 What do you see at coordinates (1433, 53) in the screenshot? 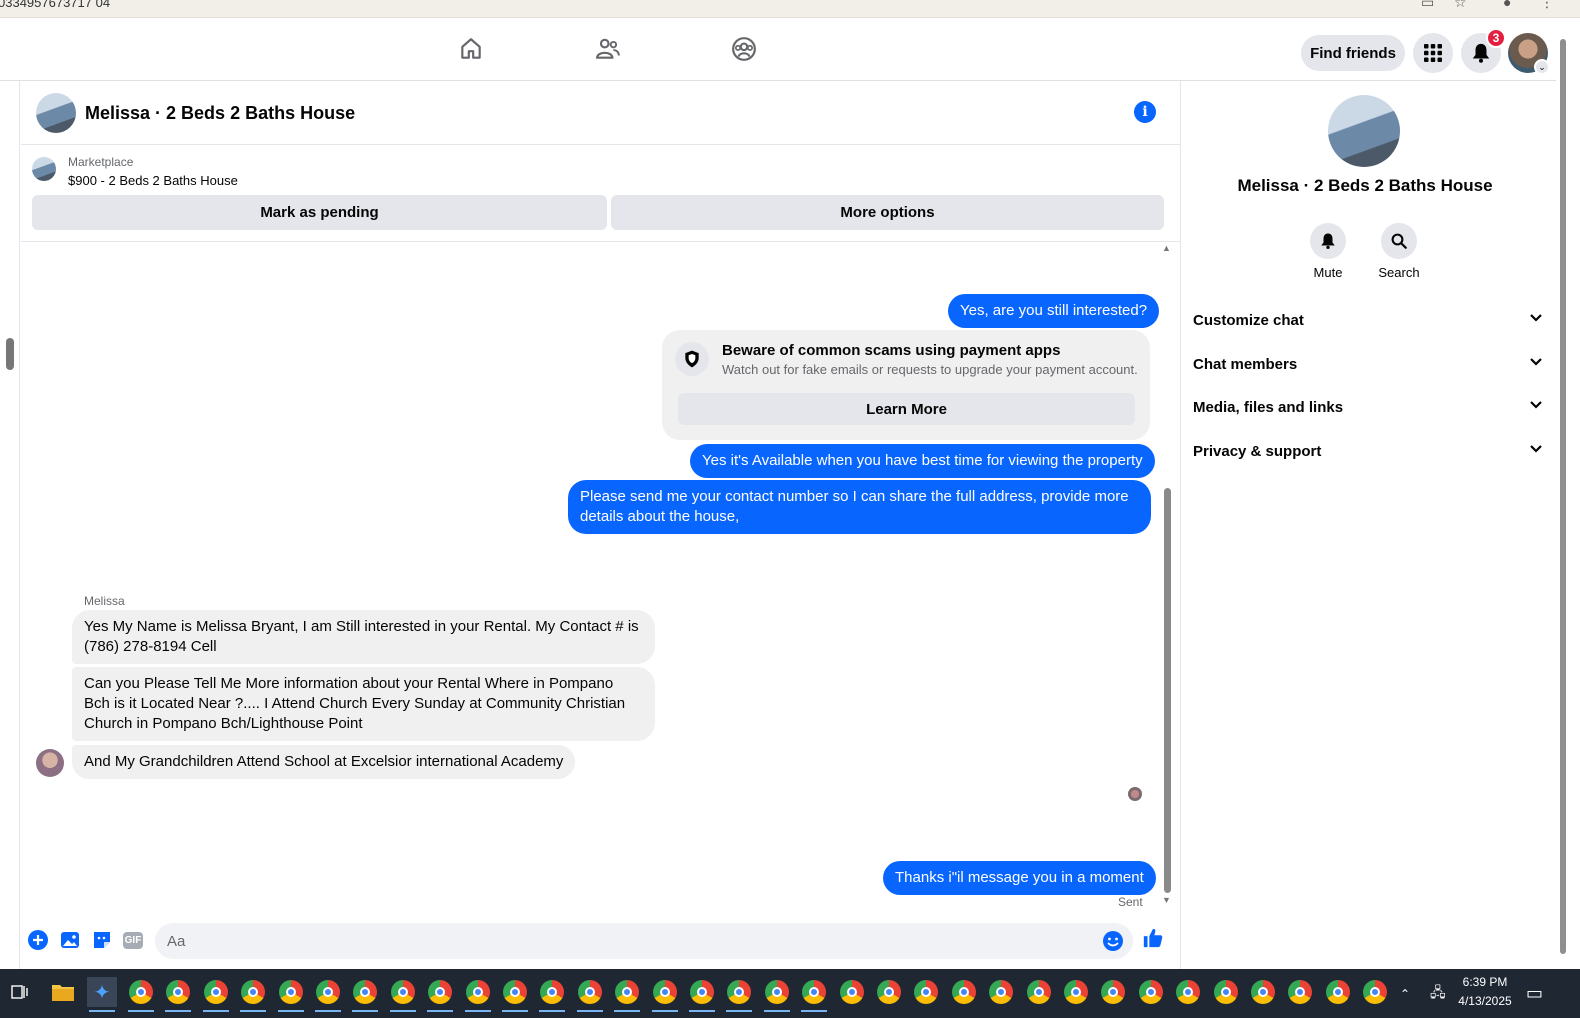
I see `menu-grid-icon` at bounding box center [1433, 53].